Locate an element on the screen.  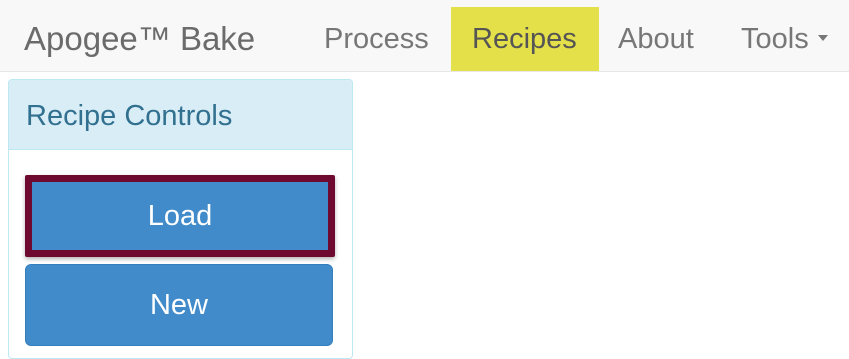
nav-item-process: Process is located at coordinates (378, 39).